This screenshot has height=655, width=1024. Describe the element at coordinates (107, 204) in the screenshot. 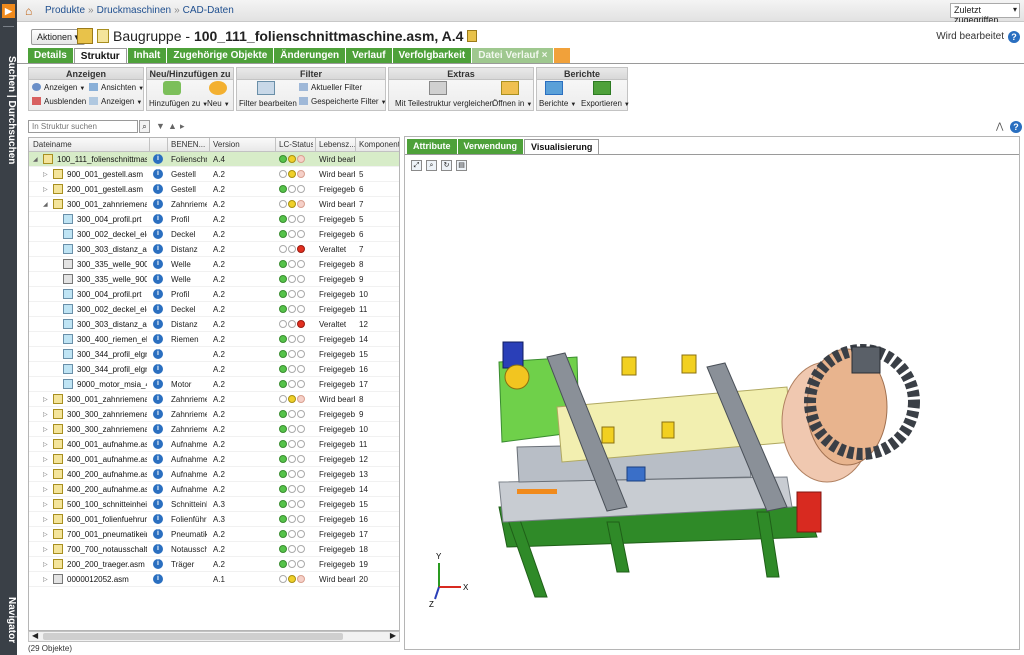

I see `file-name: 300_001_zahnriemenachse.asm` at that location.